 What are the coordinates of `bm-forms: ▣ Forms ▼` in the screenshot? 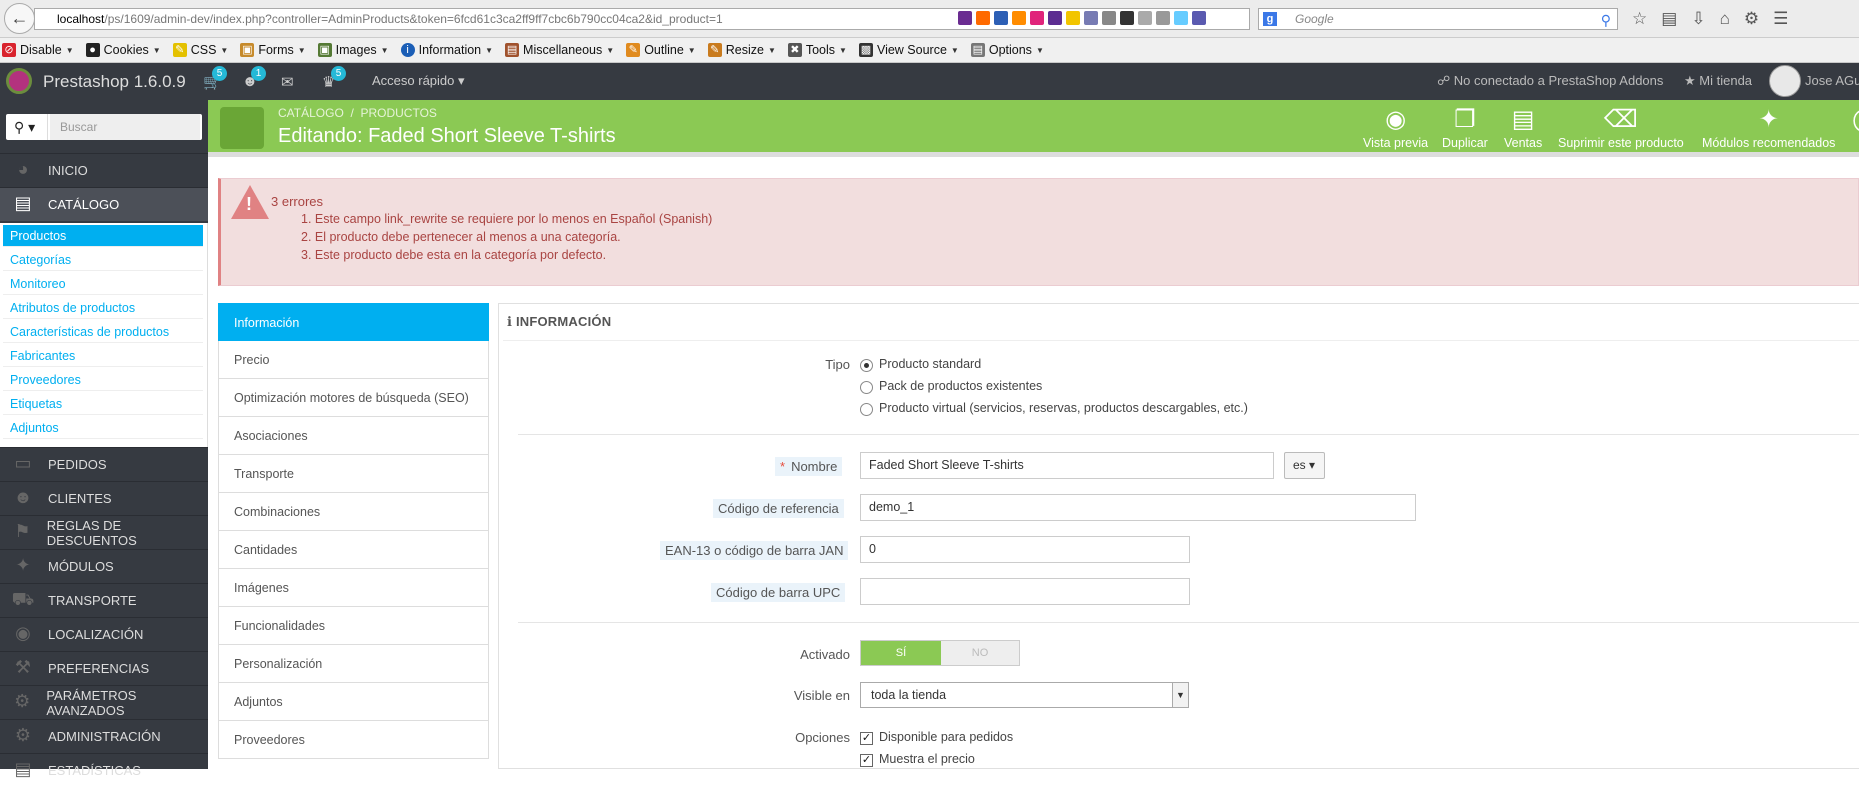 It's located at (273, 50).